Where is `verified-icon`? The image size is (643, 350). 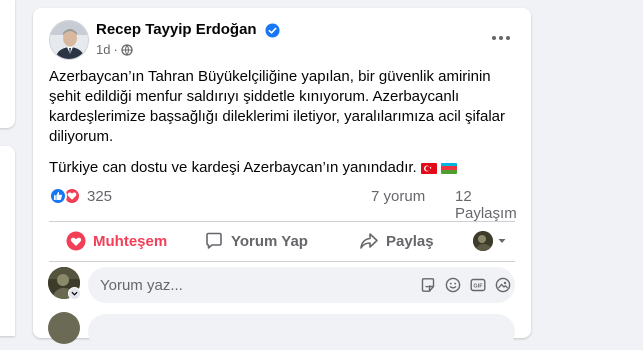 verified-icon is located at coordinates (272, 30).